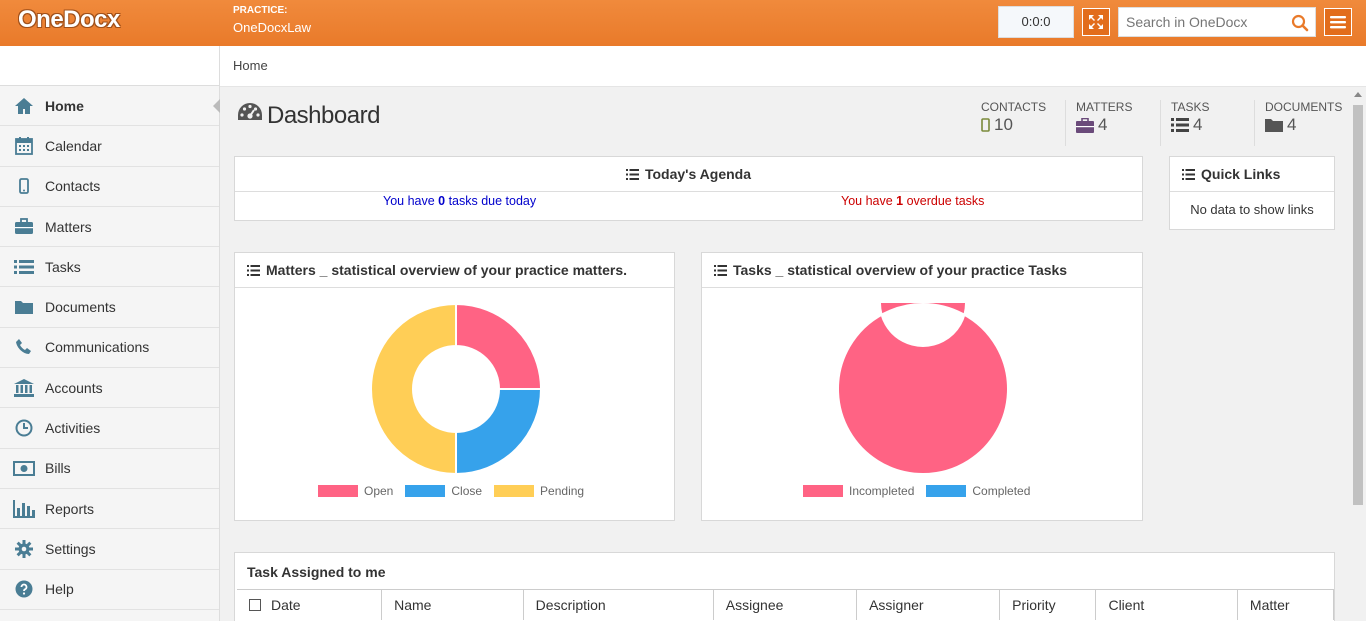 Image resolution: width=1366 pixels, height=621 pixels. Describe the element at coordinates (944, 201) in the screenshot. I see `overdue-suffix: overdue tasks` at that location.